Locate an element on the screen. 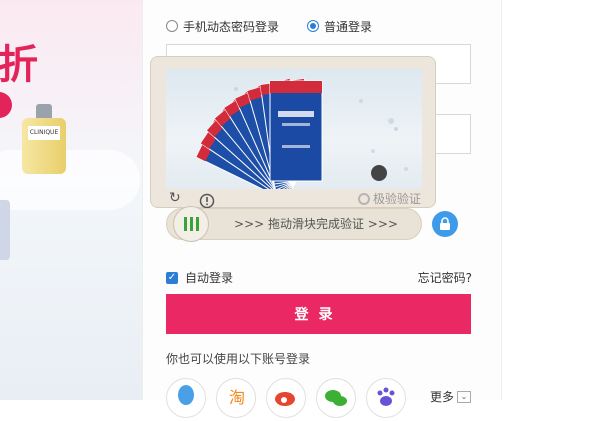  radio-normal-login: 普通登录 is located at coordinates (339, 26).